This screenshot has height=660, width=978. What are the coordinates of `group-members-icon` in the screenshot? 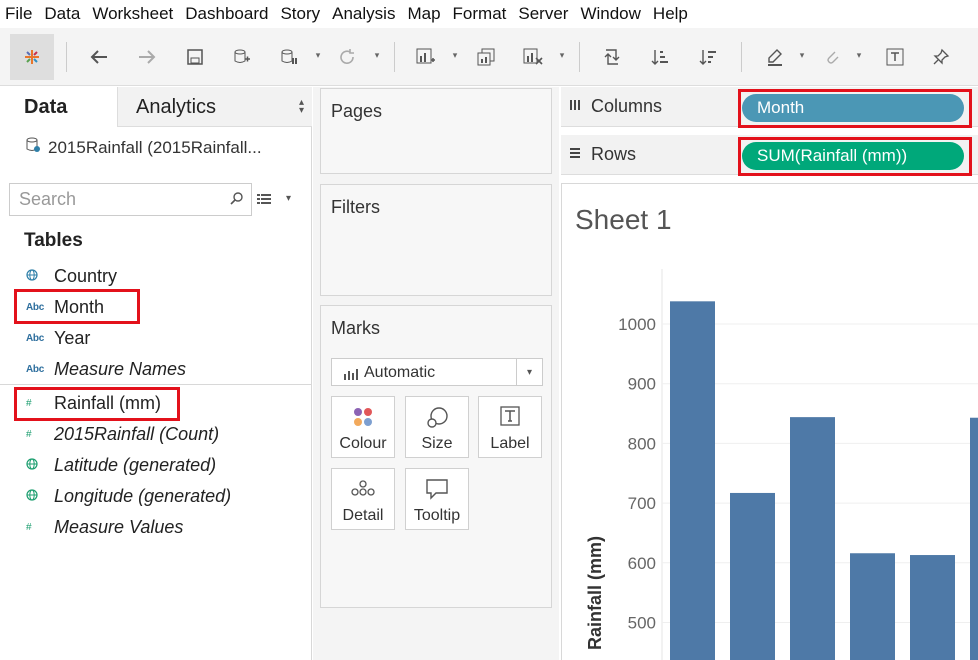 It's located at (832, 57).